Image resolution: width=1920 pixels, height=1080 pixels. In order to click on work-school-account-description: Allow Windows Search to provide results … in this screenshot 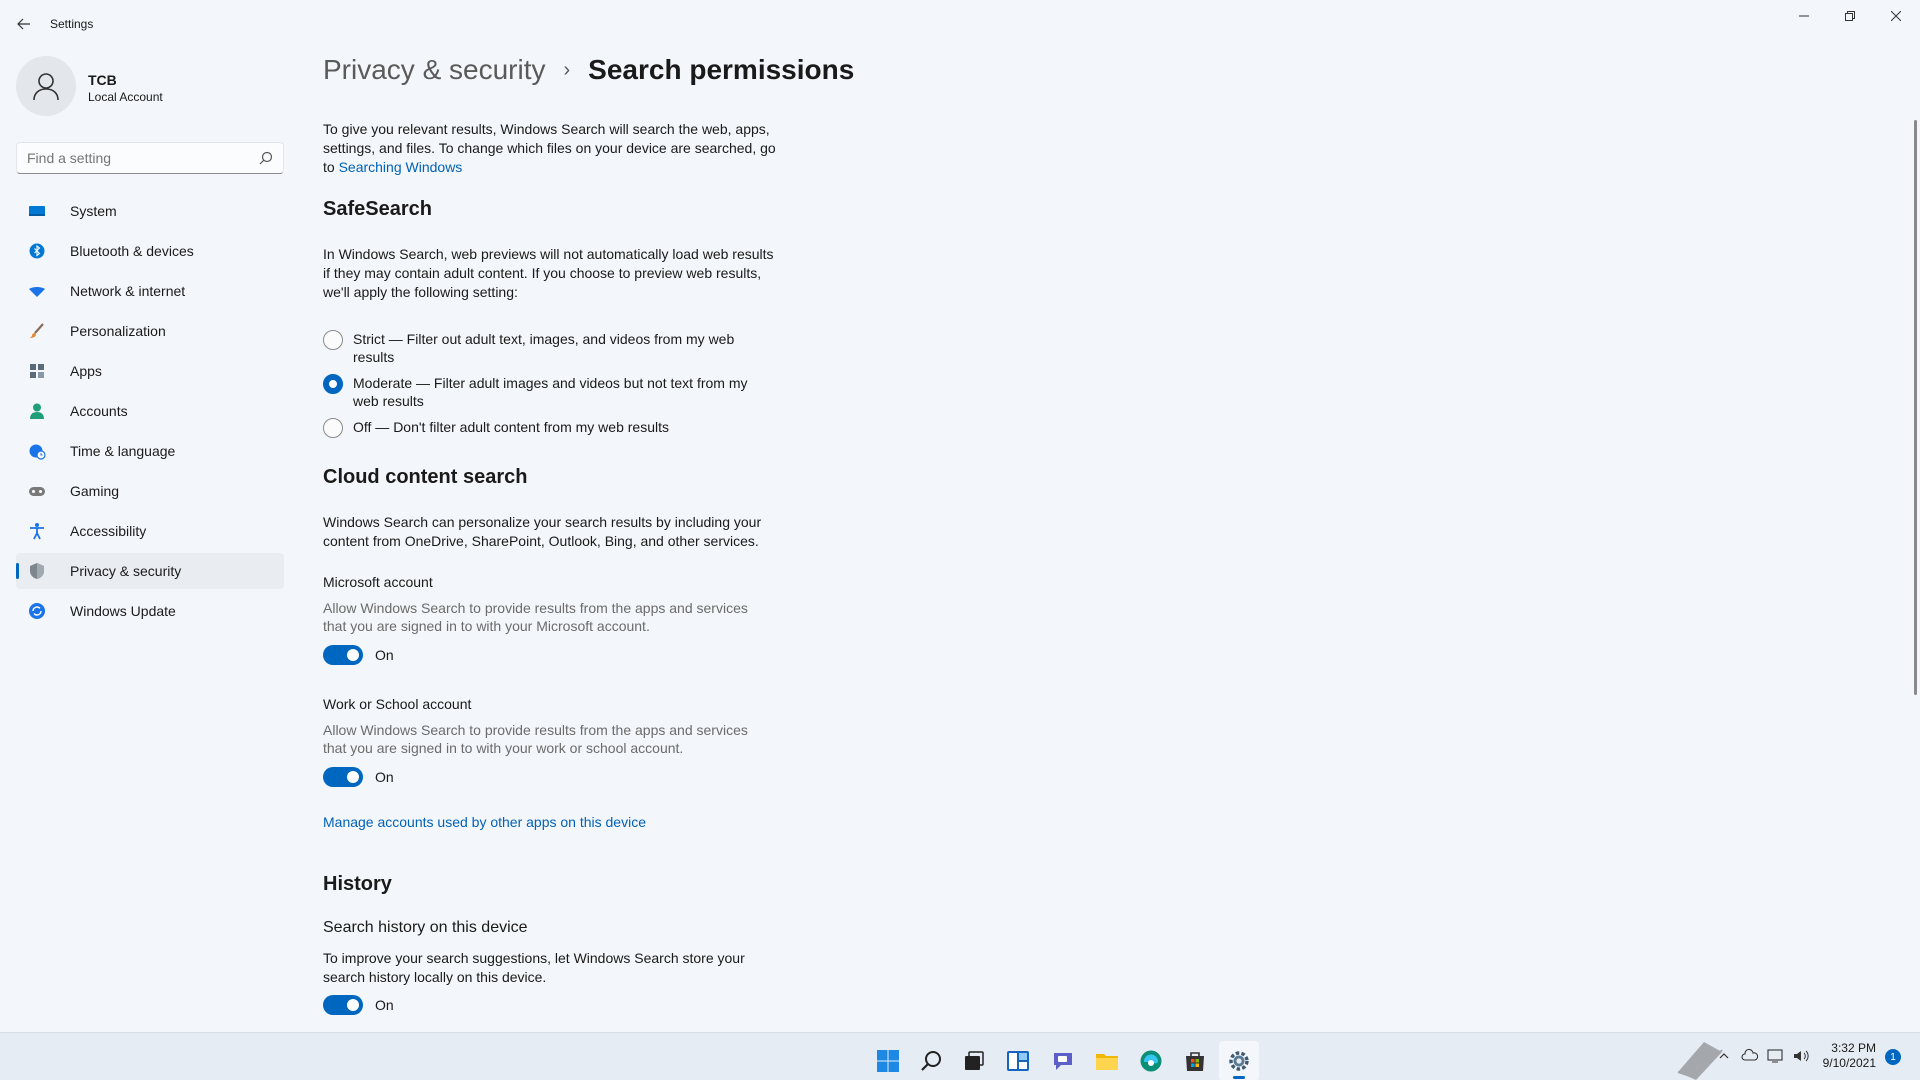, I will do `click(535, 739)`.